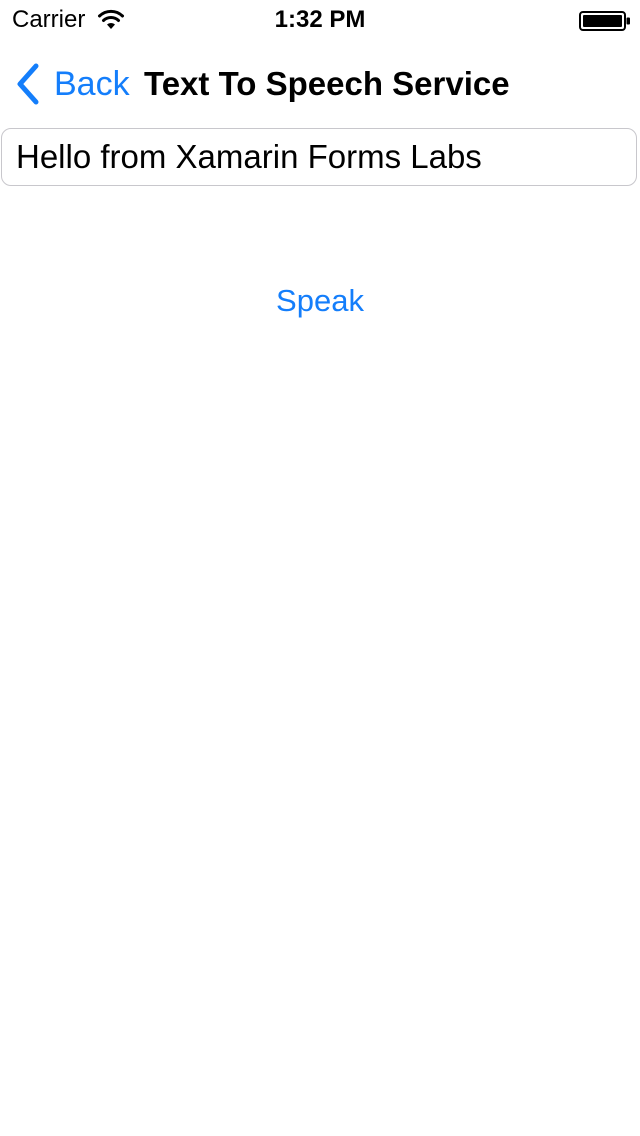 The width and height of the screenshot is (640, 1136). I want to click on navigation-bar: Back Text To Speech Service, so click(320, 84).